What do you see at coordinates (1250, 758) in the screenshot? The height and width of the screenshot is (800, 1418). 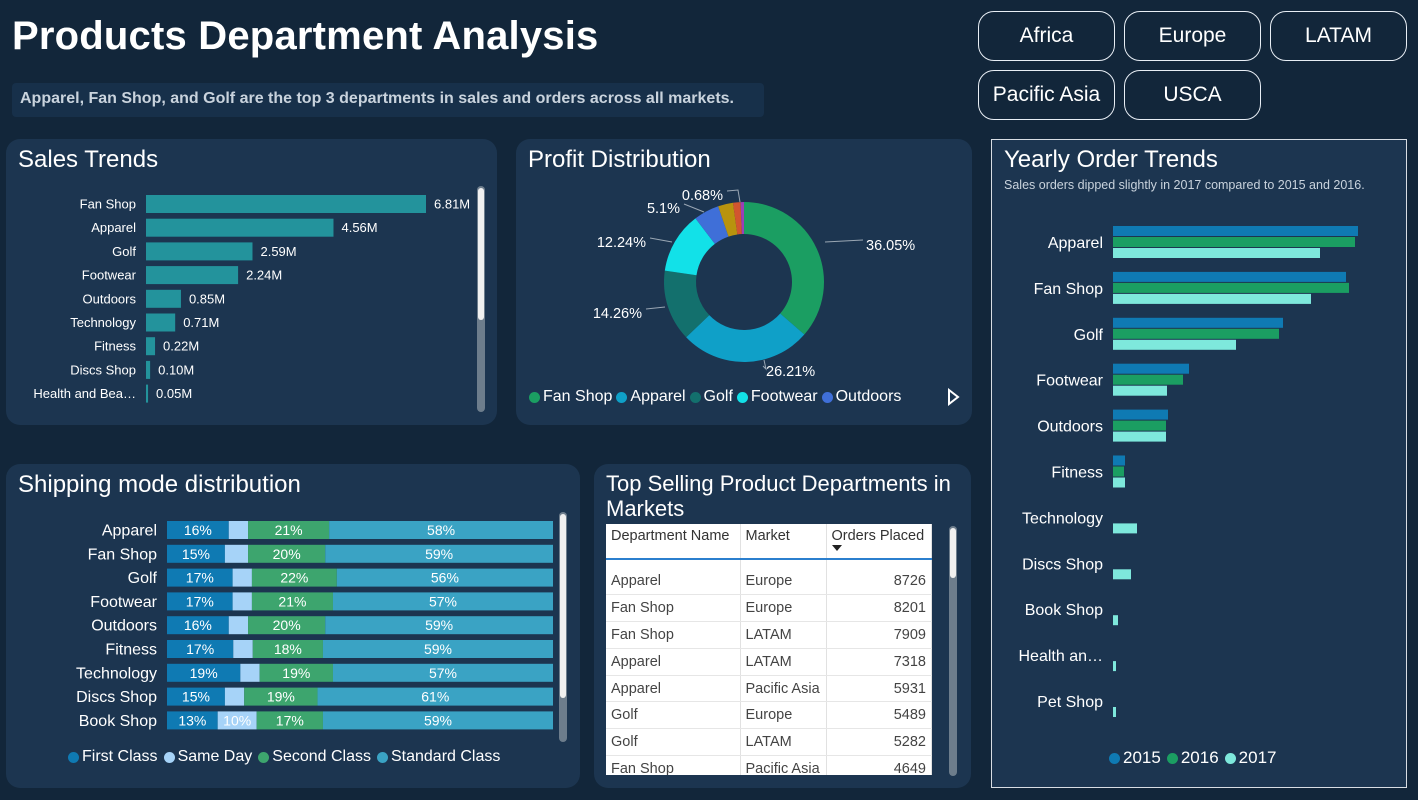 I see `legend-item-2017: 2017` at bounding box center [1250, 758].